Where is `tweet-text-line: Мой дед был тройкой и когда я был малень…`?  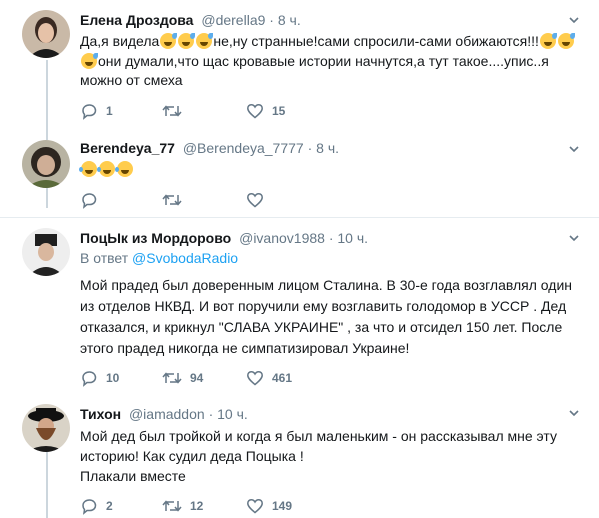 tweet-text-line: Мой дед был тройкой и когда я был малень… is located at coordinates (318, 436).